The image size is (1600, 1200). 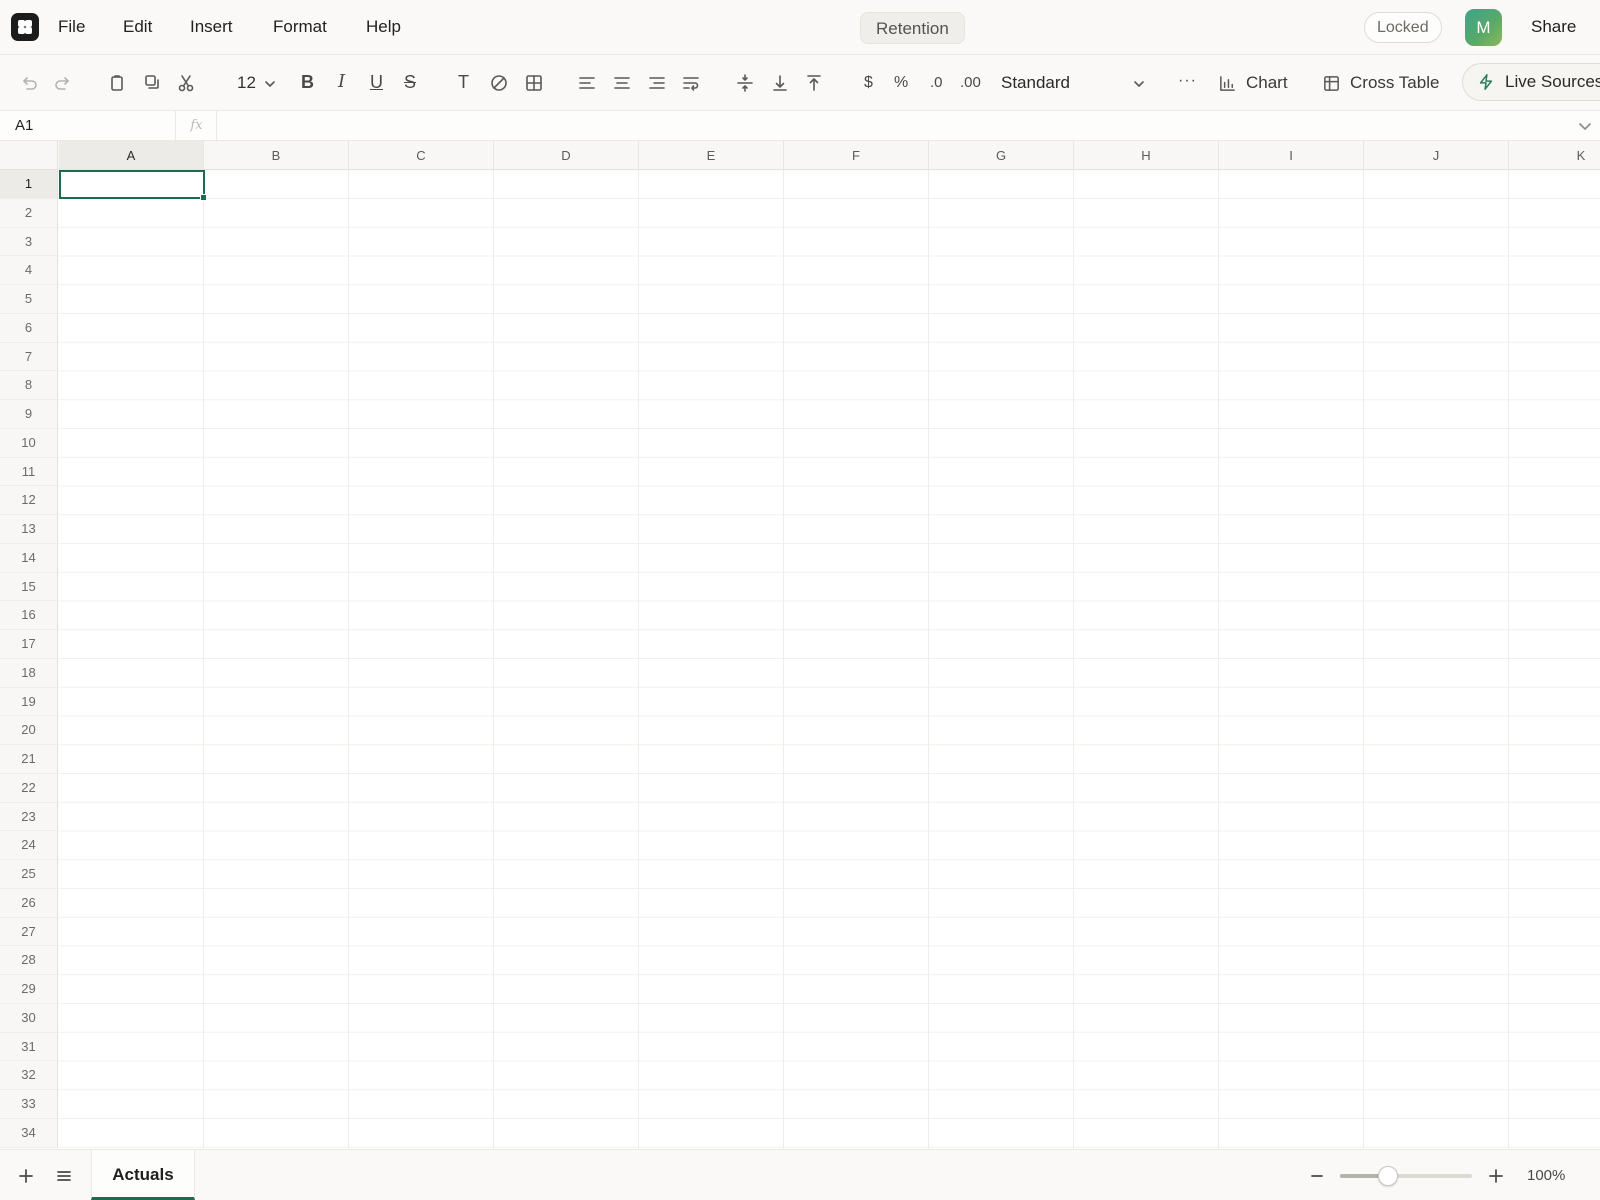 I want to click on row-header-30: 30, so click(x=28, y=1018).